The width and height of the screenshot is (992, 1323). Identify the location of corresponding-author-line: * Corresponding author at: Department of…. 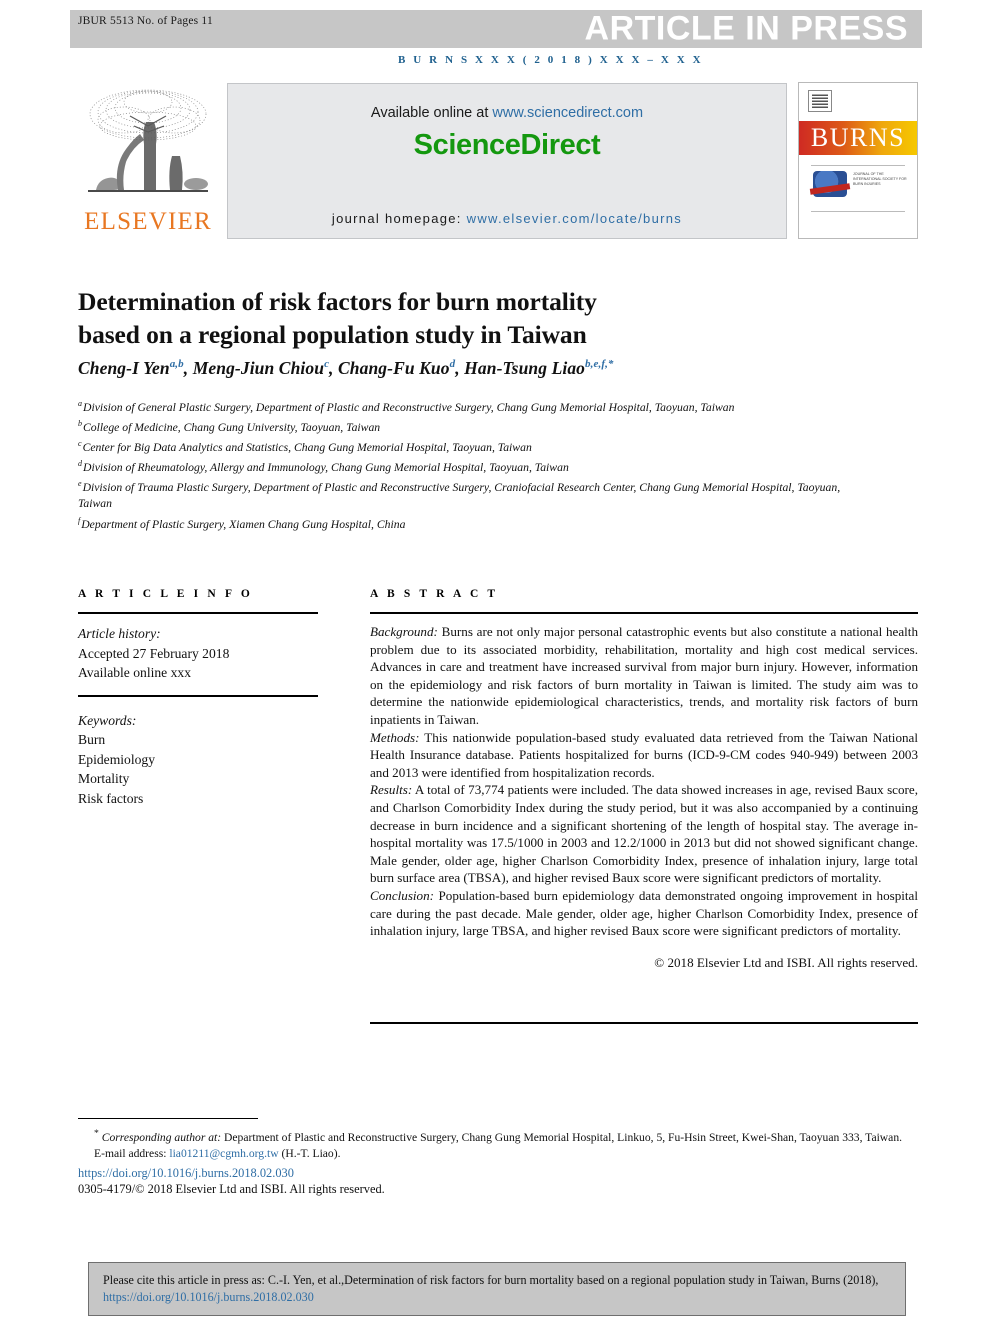
(499, 1136).